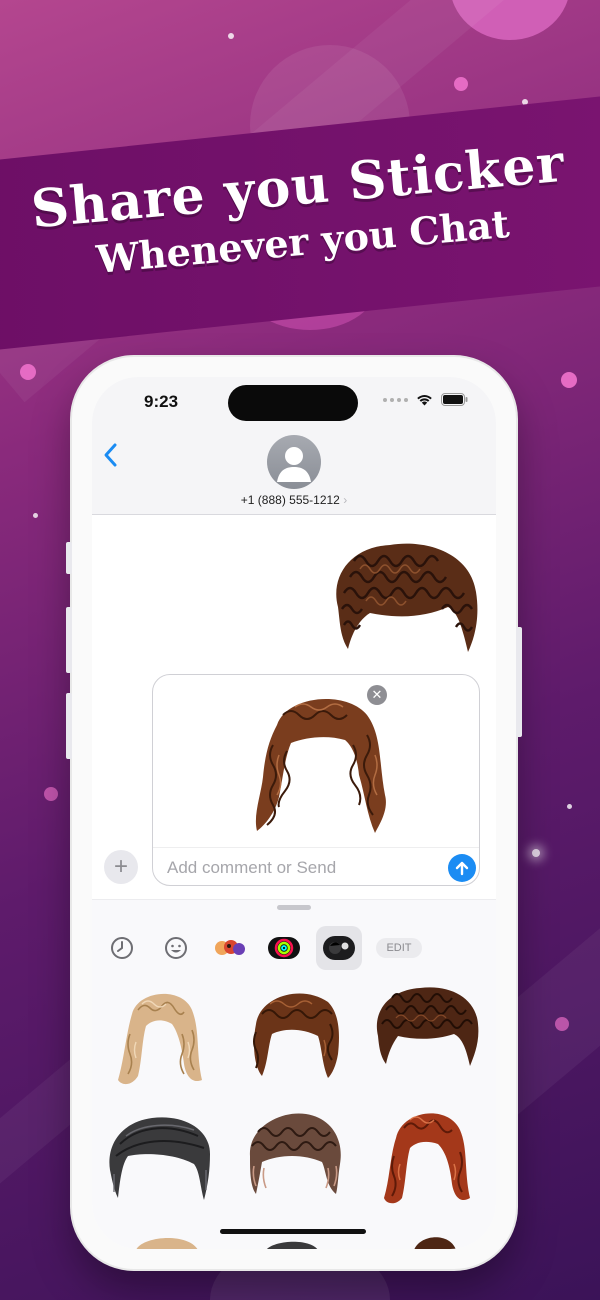 The width and height of the screenshot is (600, 1300). Describe the element at coordinates (295, 1153) in the screenshot. I see `ombre-shag-hair-sticker-image` at that location.